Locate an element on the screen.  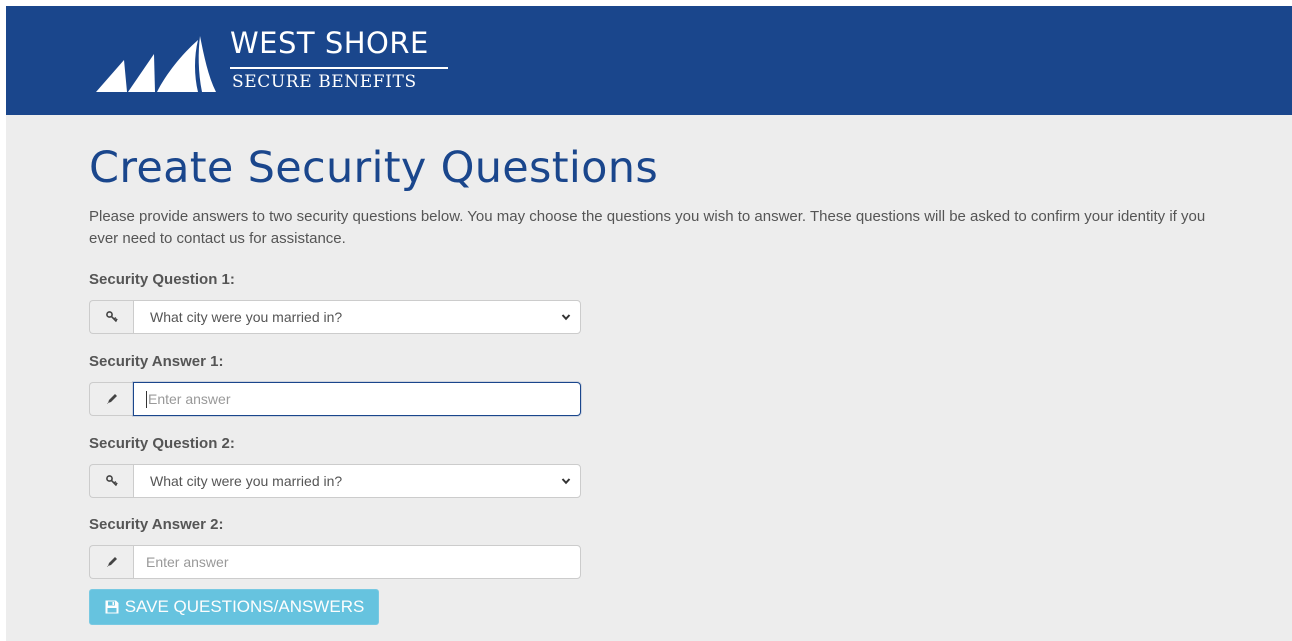
answer1-addon is located at coordinates (111, 399).